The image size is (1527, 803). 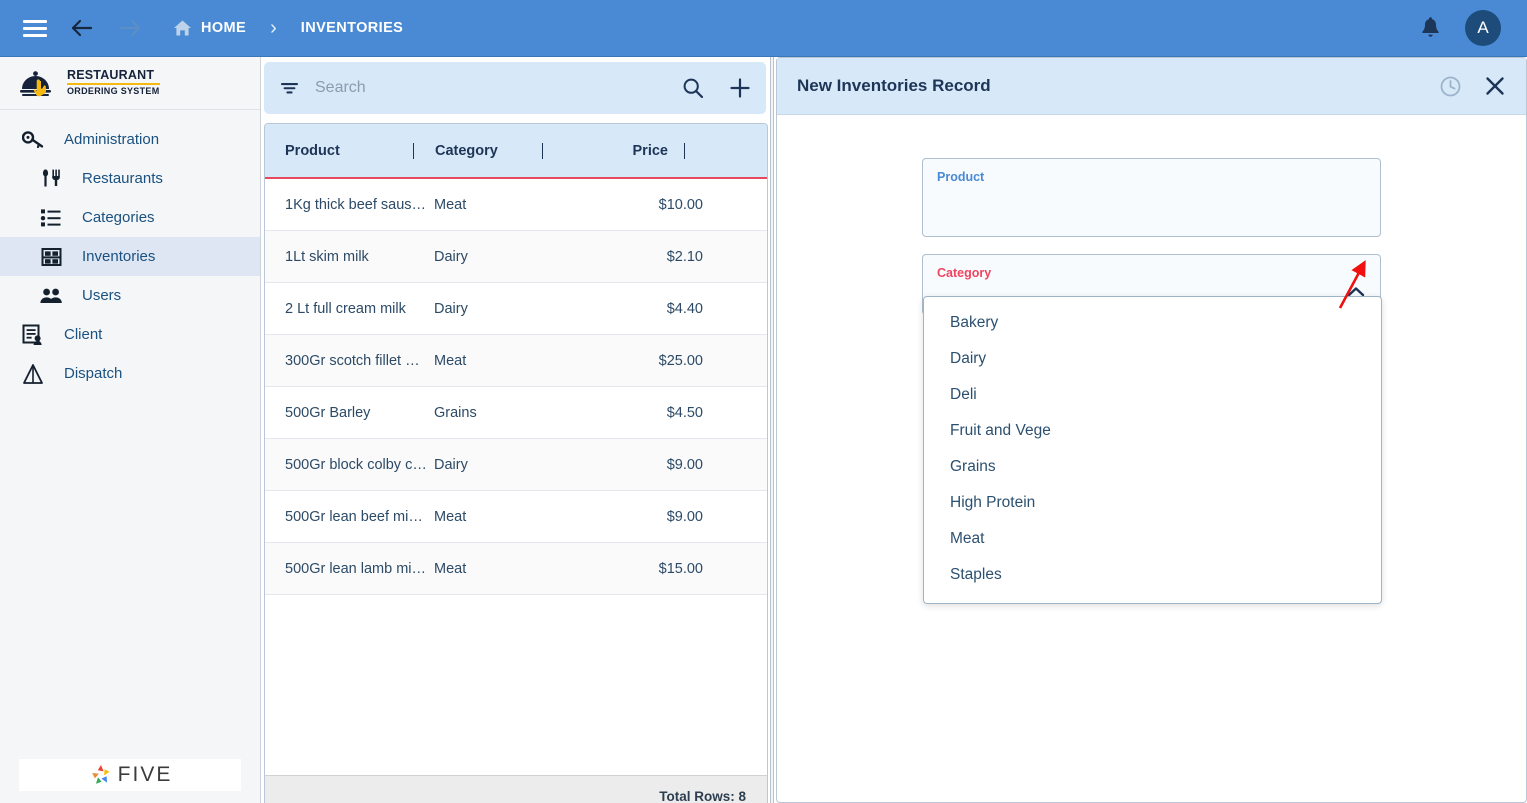 I want to click on user-avatar: A, so click(x=1483, y=28).